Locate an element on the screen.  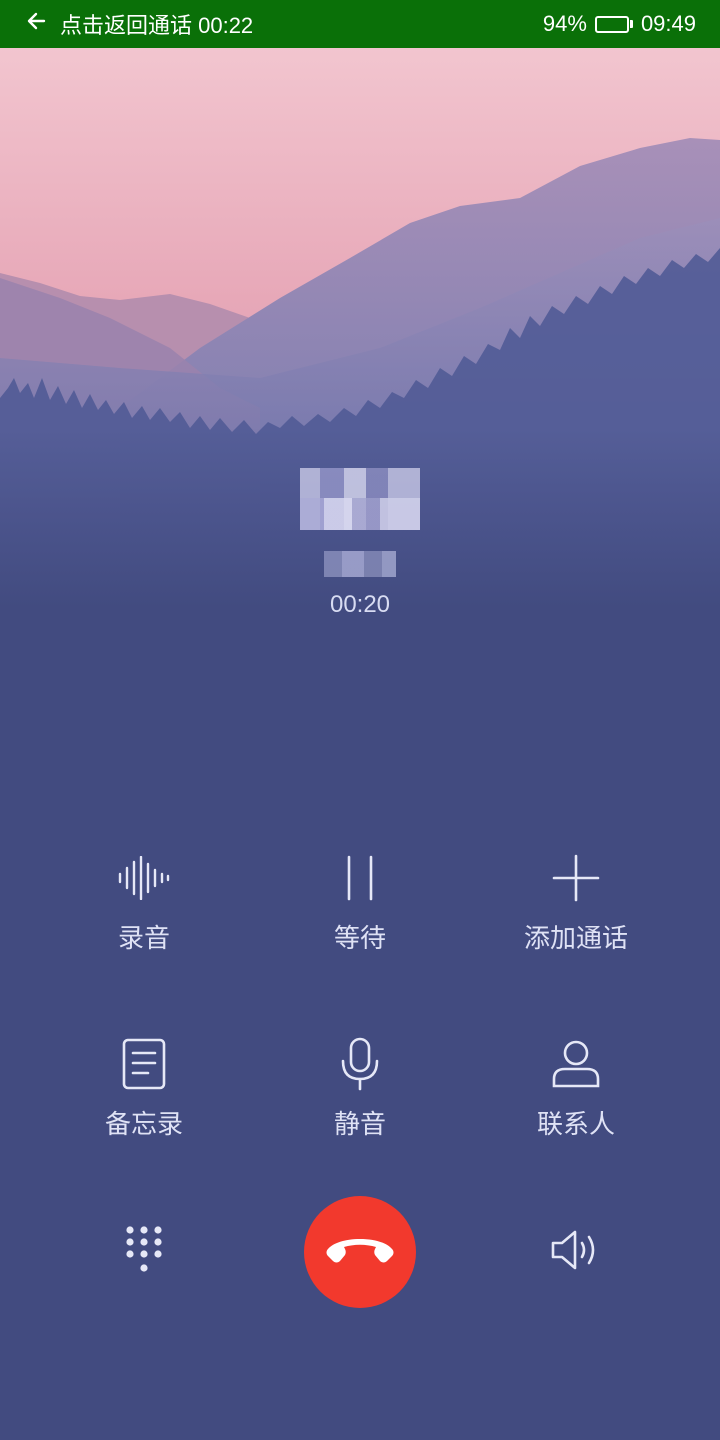
record-label: 录音 is located at coordinates (143, 938).